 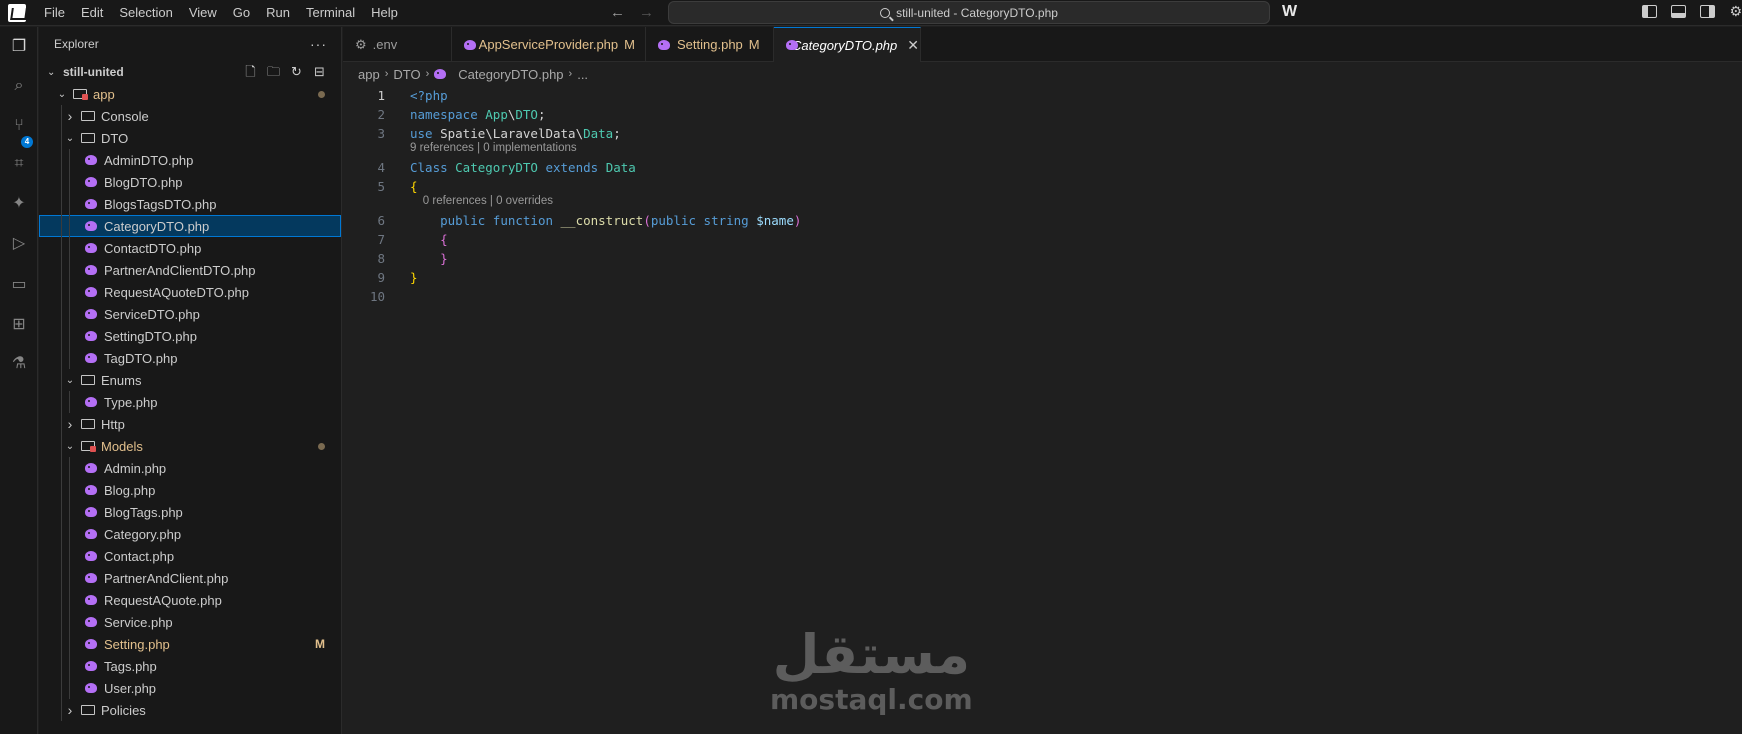 What do you see at coordinates (70, 138) in the screenshot?
I see `chevron-down-icon: ⌄` at bounding box center [70, 138].